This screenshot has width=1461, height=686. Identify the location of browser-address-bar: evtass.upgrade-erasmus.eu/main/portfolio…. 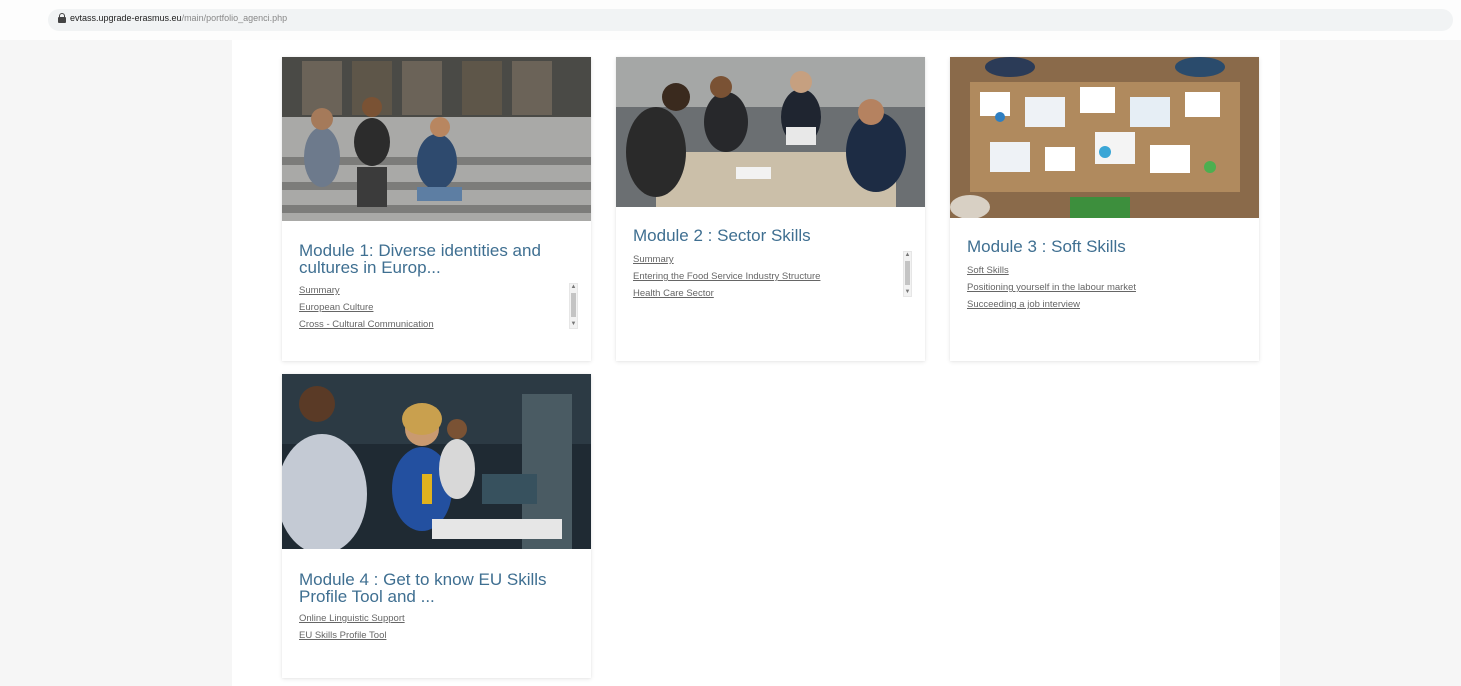
(730, 20).